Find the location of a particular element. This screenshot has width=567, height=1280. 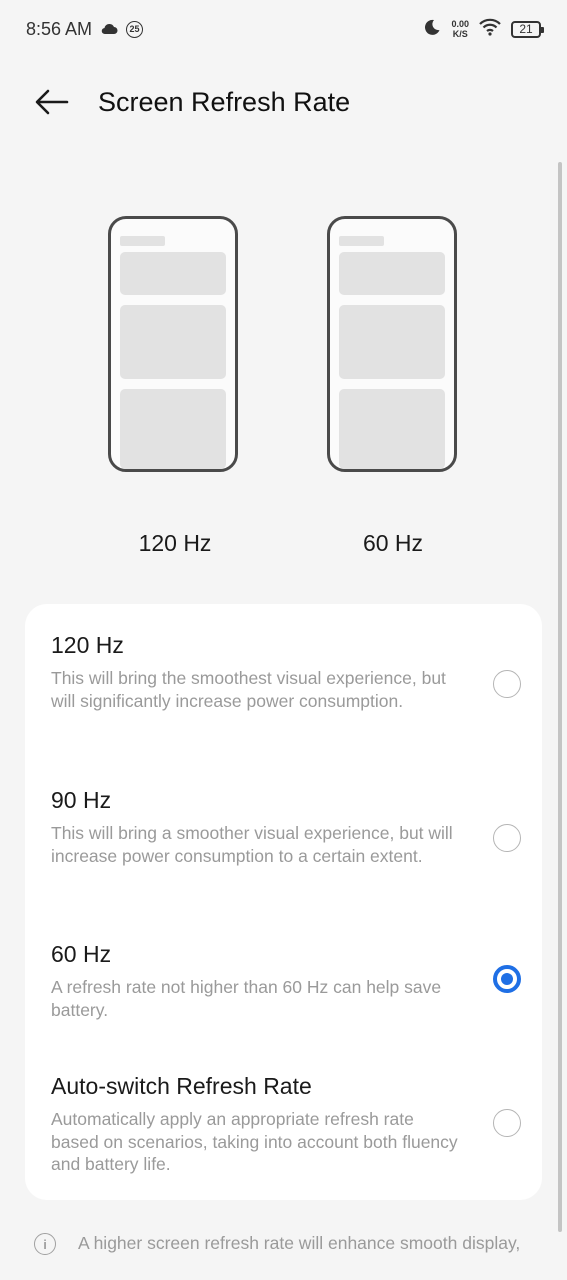

back-button is located at coordinates (52, 102).